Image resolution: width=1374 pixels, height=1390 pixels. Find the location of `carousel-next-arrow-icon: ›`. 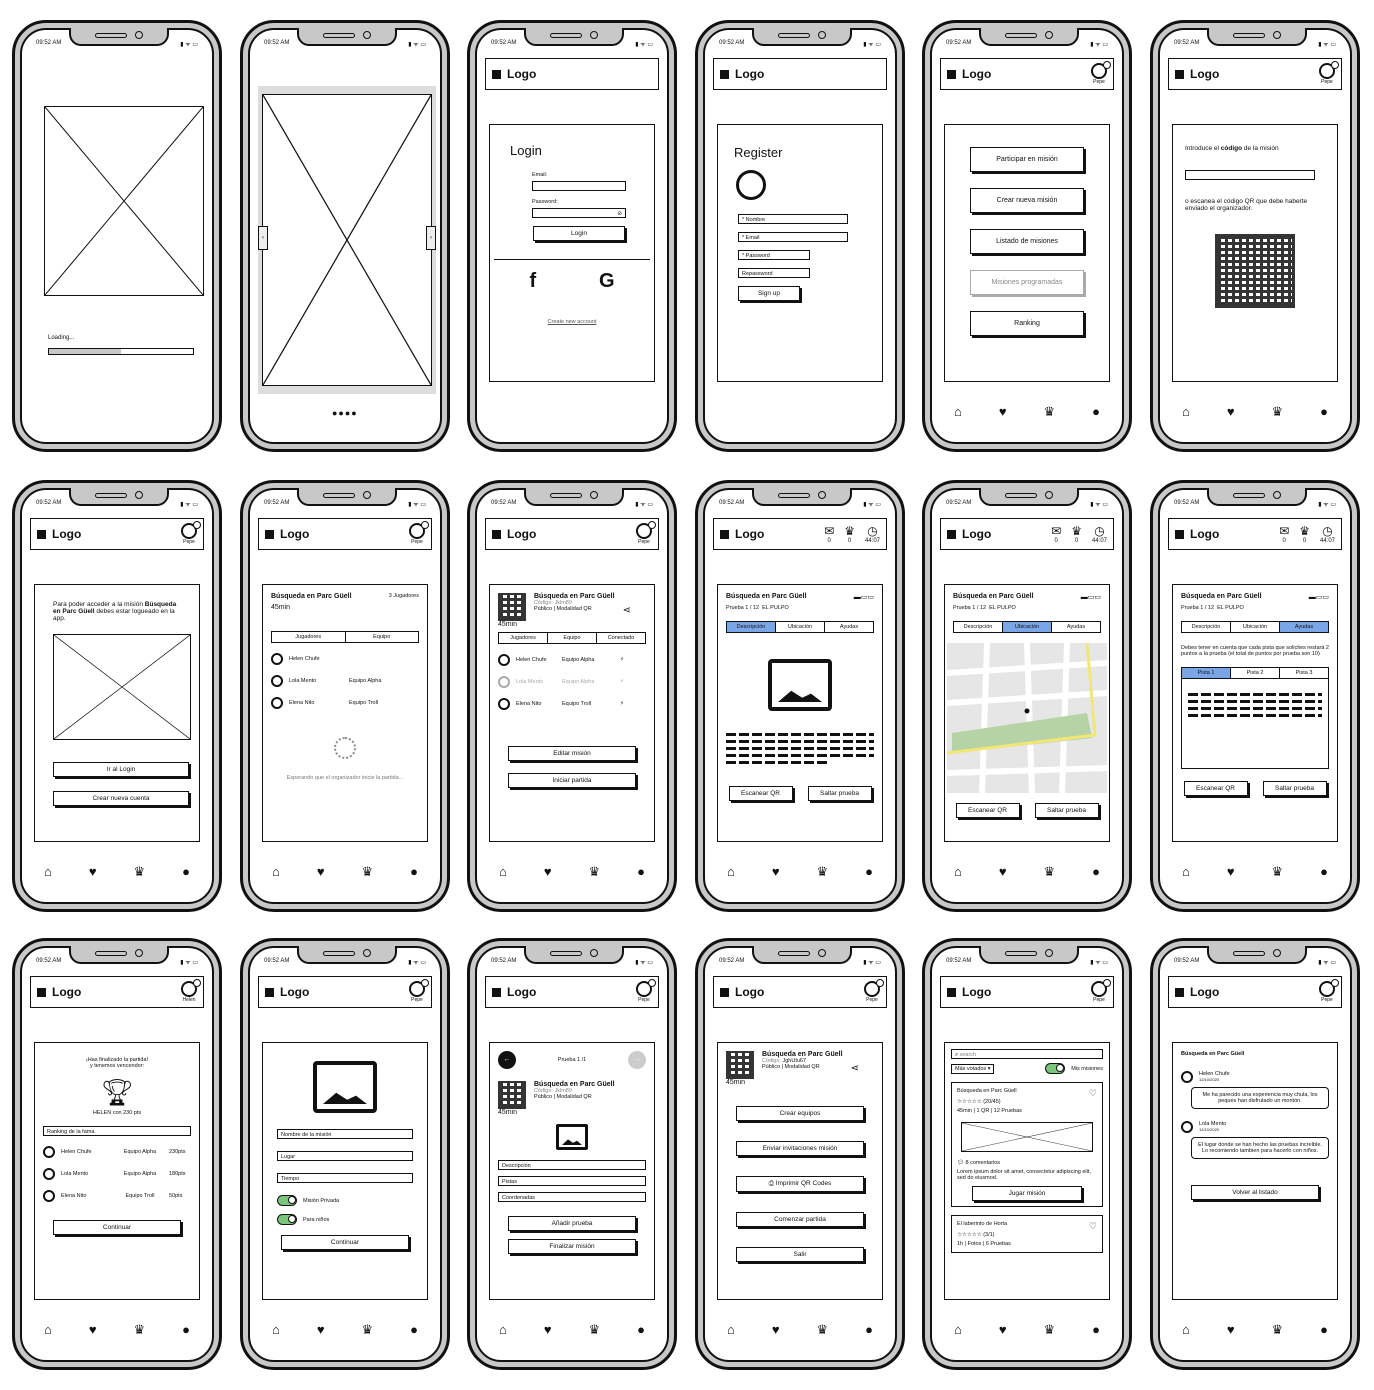

carousel-next-arrow-icon: › is located at coordinates (431, 238).